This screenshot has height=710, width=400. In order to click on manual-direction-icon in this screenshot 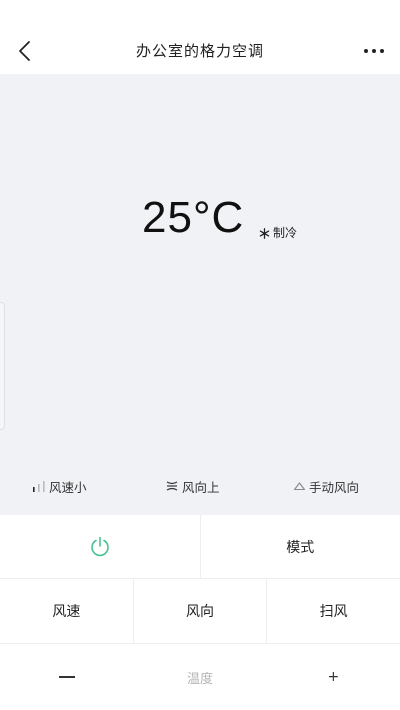, I will do `click(299, 486)`.